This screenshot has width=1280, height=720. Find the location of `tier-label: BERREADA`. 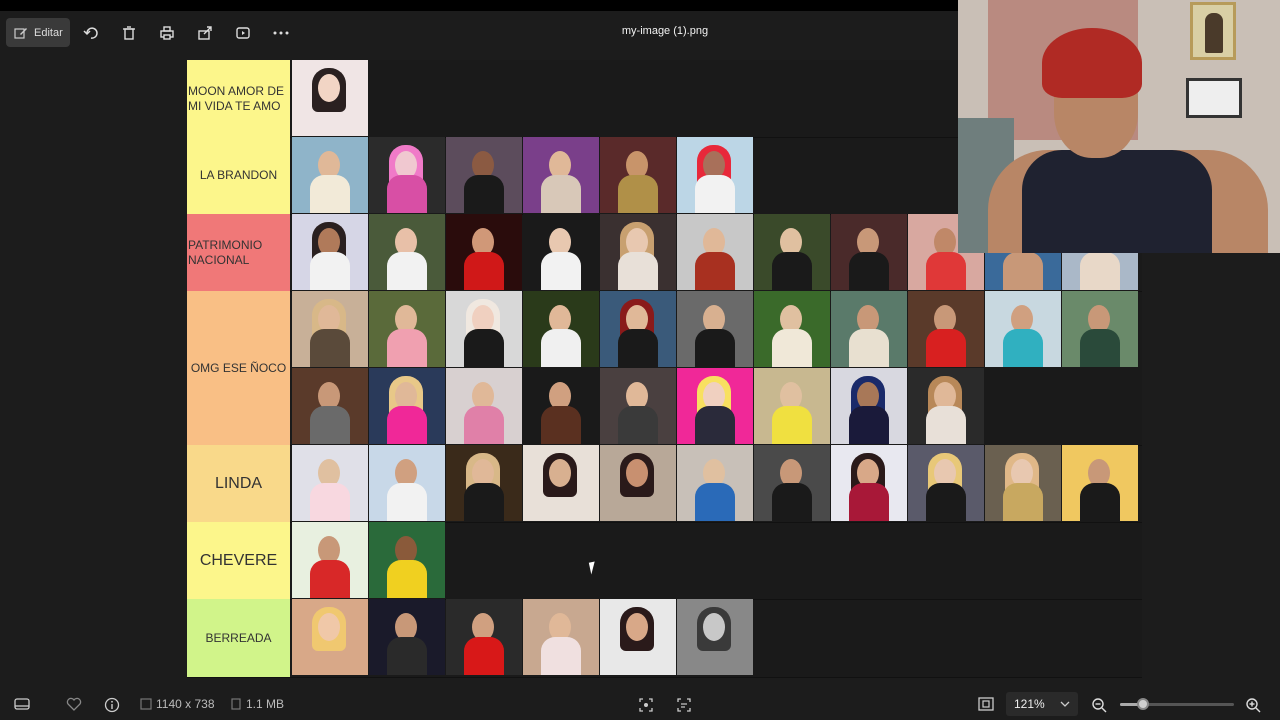

tier-label: BERREADA is located at coordinates (238, 638).